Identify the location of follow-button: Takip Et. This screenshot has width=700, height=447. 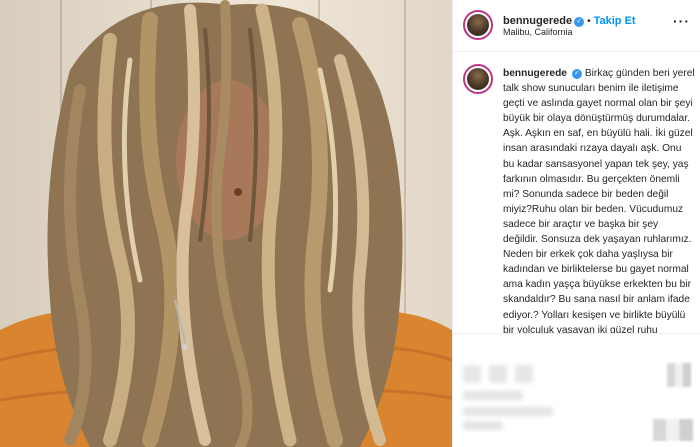
(615, 21).